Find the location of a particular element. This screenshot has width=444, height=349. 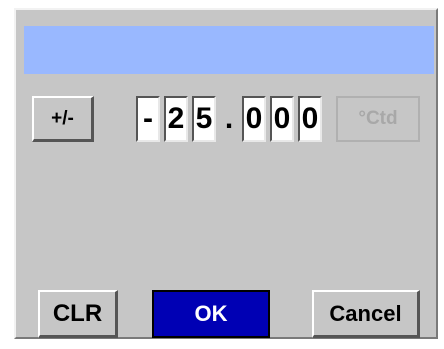

digit-field-thousandths: 0 is located at coordinates (310, 119).